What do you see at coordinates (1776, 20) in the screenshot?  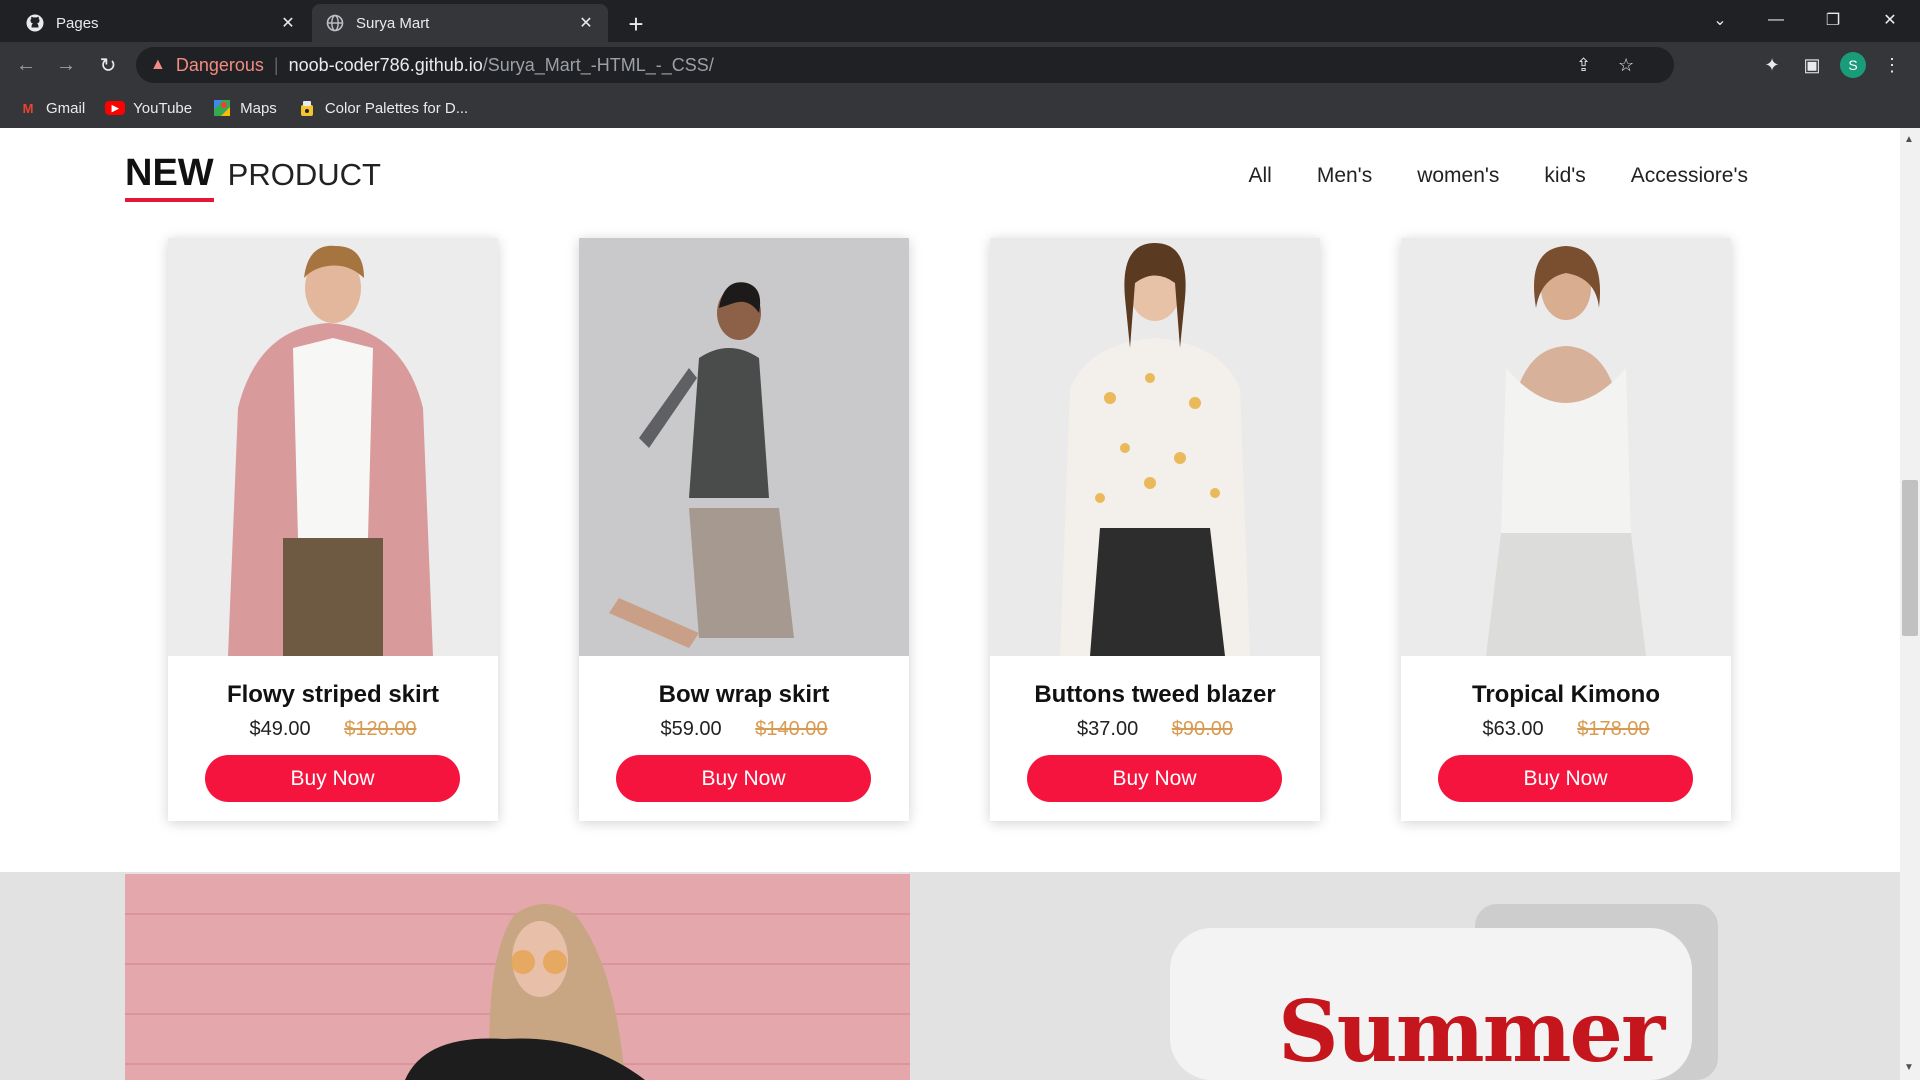 I see `minimize-icon: —` at bounding box center [1776, 20].